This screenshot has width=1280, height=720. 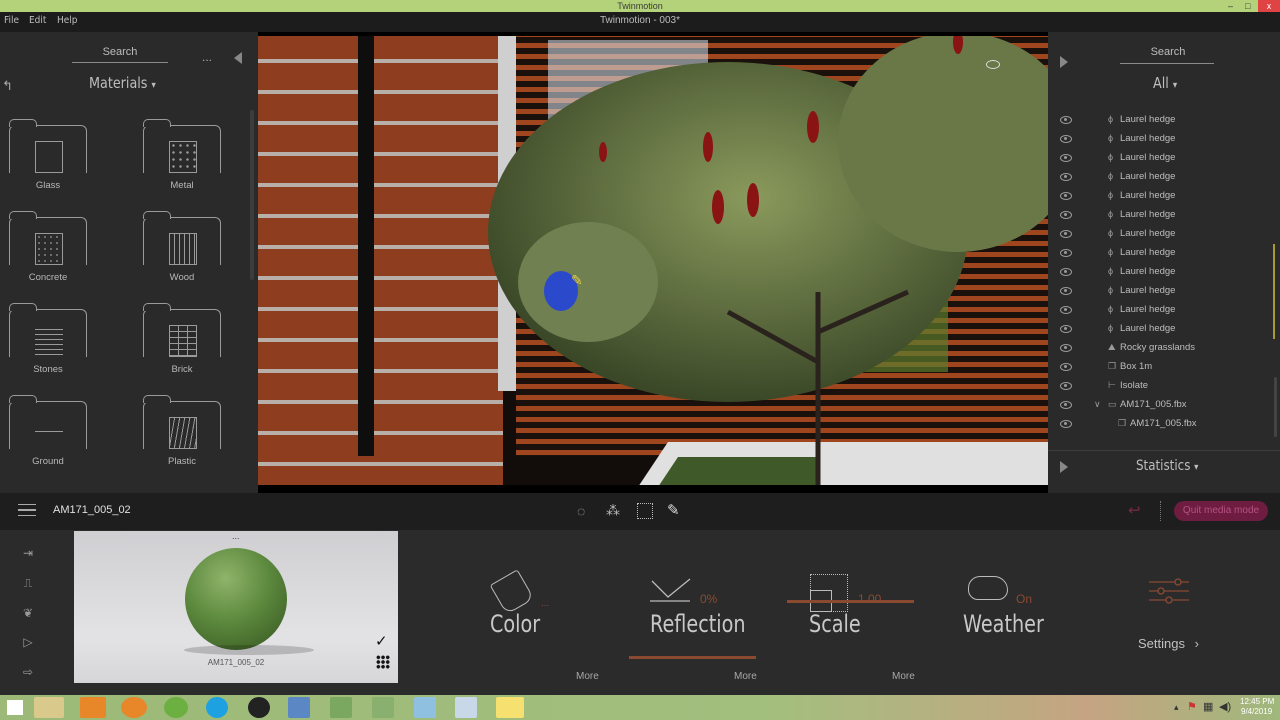 I want to click on taskbar-photos, so click(x=299, y=707).